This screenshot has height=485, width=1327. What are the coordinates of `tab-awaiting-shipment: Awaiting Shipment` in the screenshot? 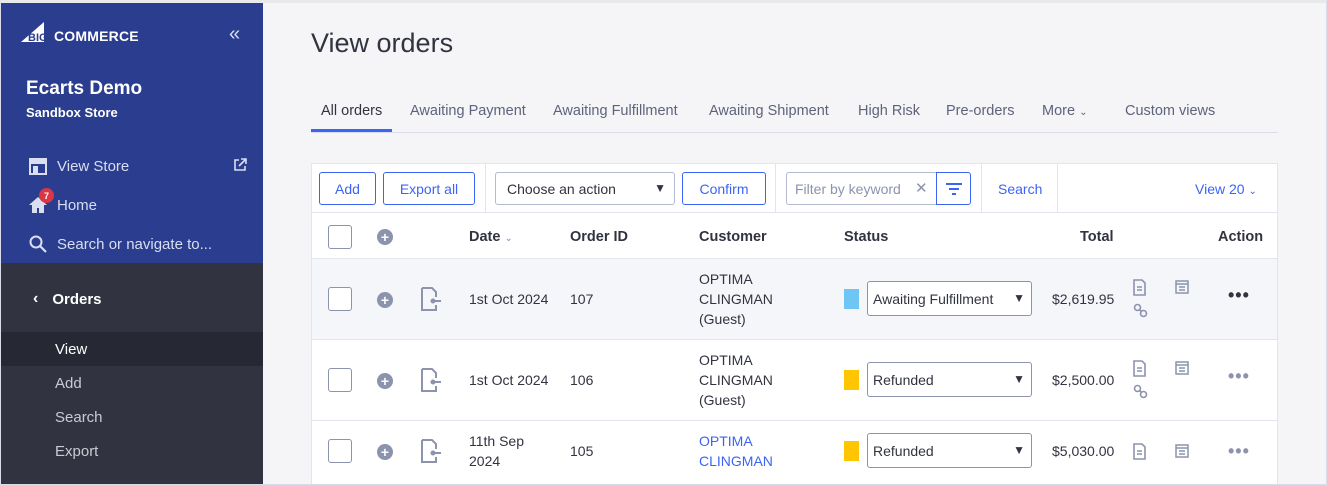 It's located at (769, 111).